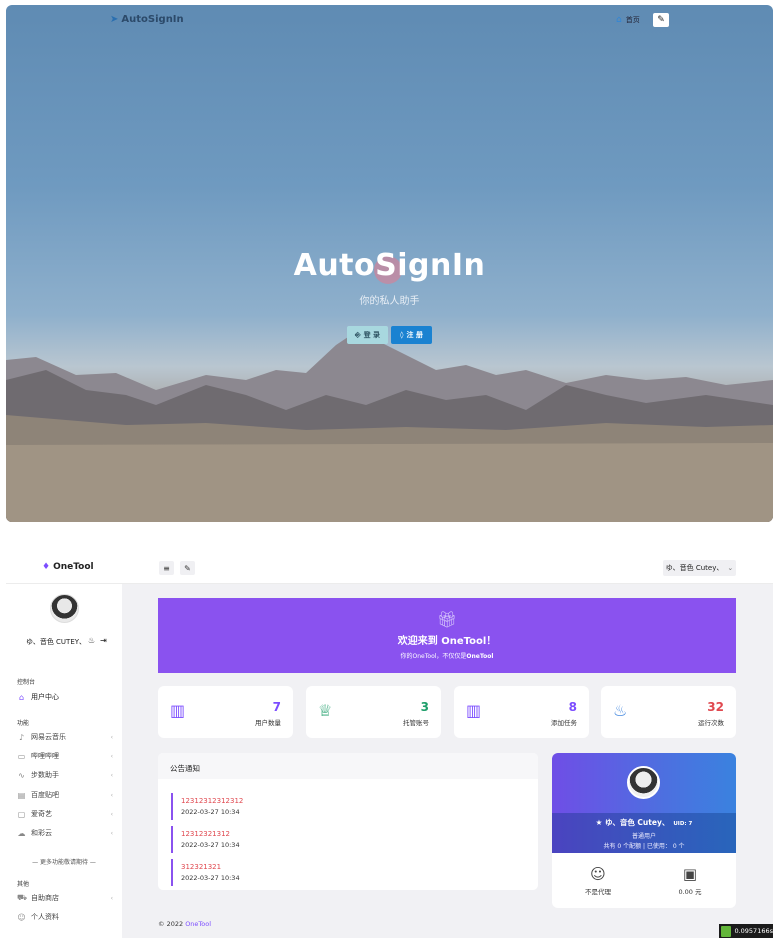 The width and height of the screenshot is (777, 946). I want to click on notice-item-title: 12312312312312, so click(212, 801).